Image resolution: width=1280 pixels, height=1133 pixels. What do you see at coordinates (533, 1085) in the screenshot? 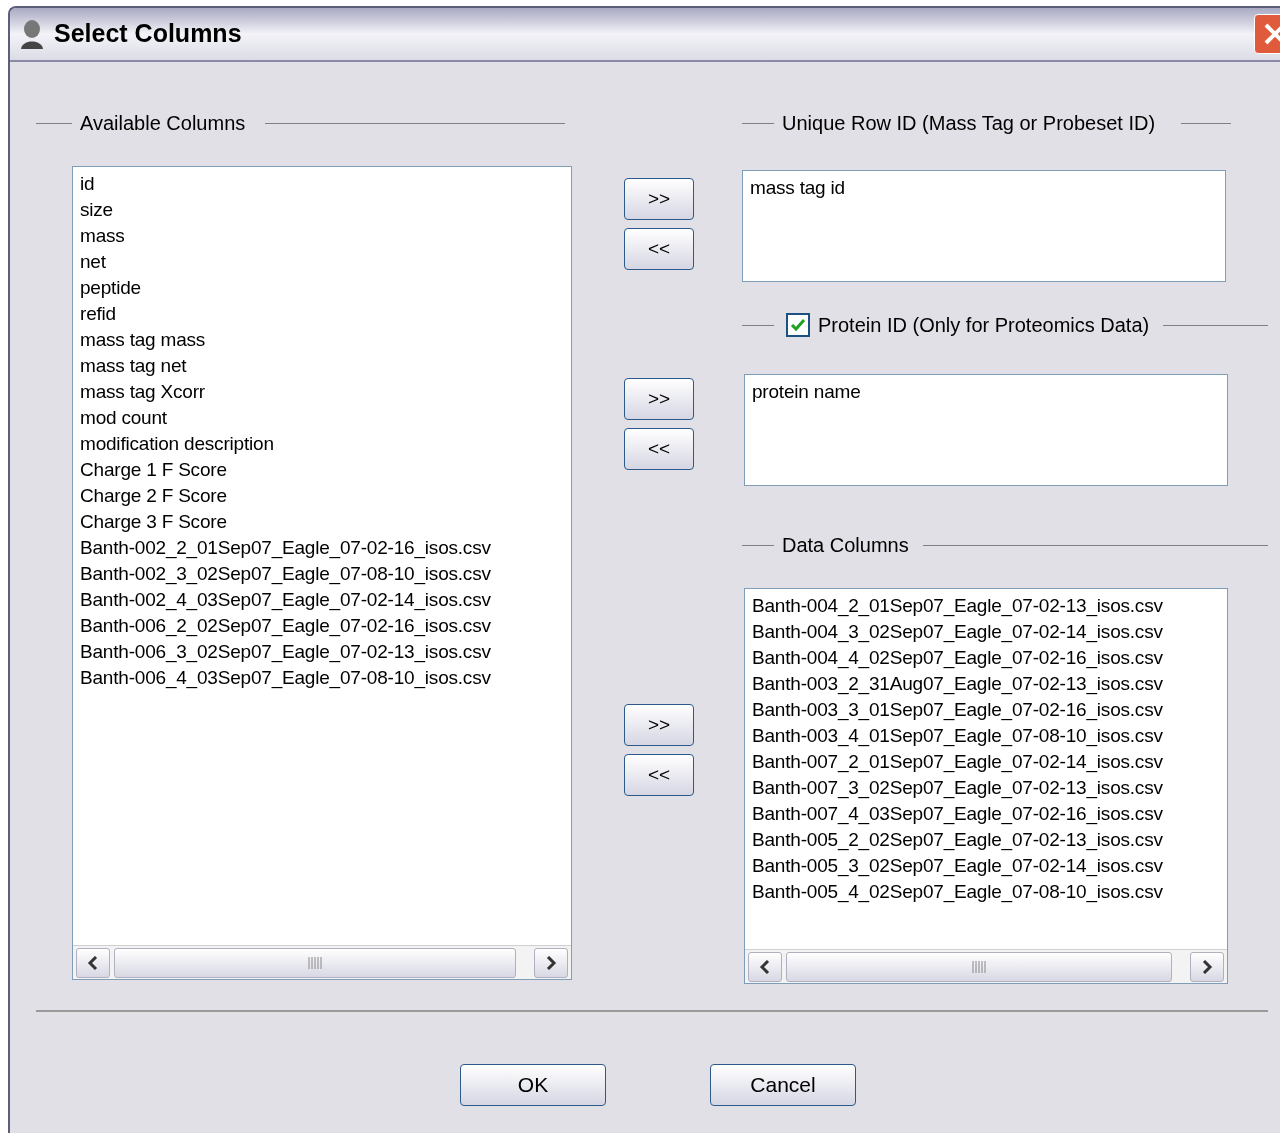
I see `ok-button: OK` at bounding box center [533, 1085].